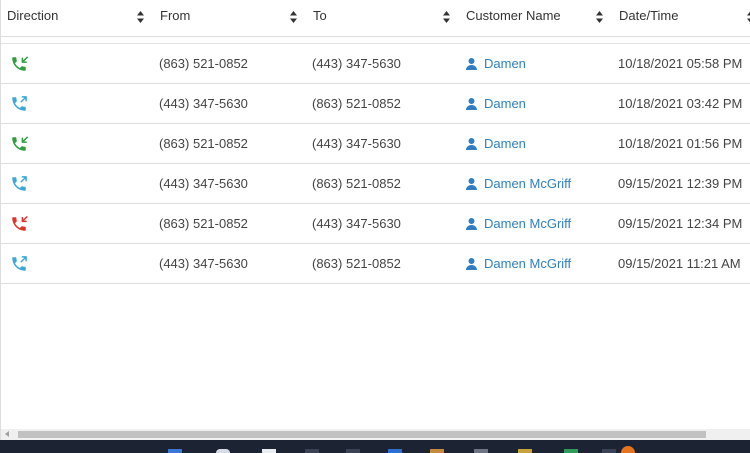 The image size is (750, 453). Describe the element at coordinates (628, 449) in the screenshot. I see `notification-badge` at that location.